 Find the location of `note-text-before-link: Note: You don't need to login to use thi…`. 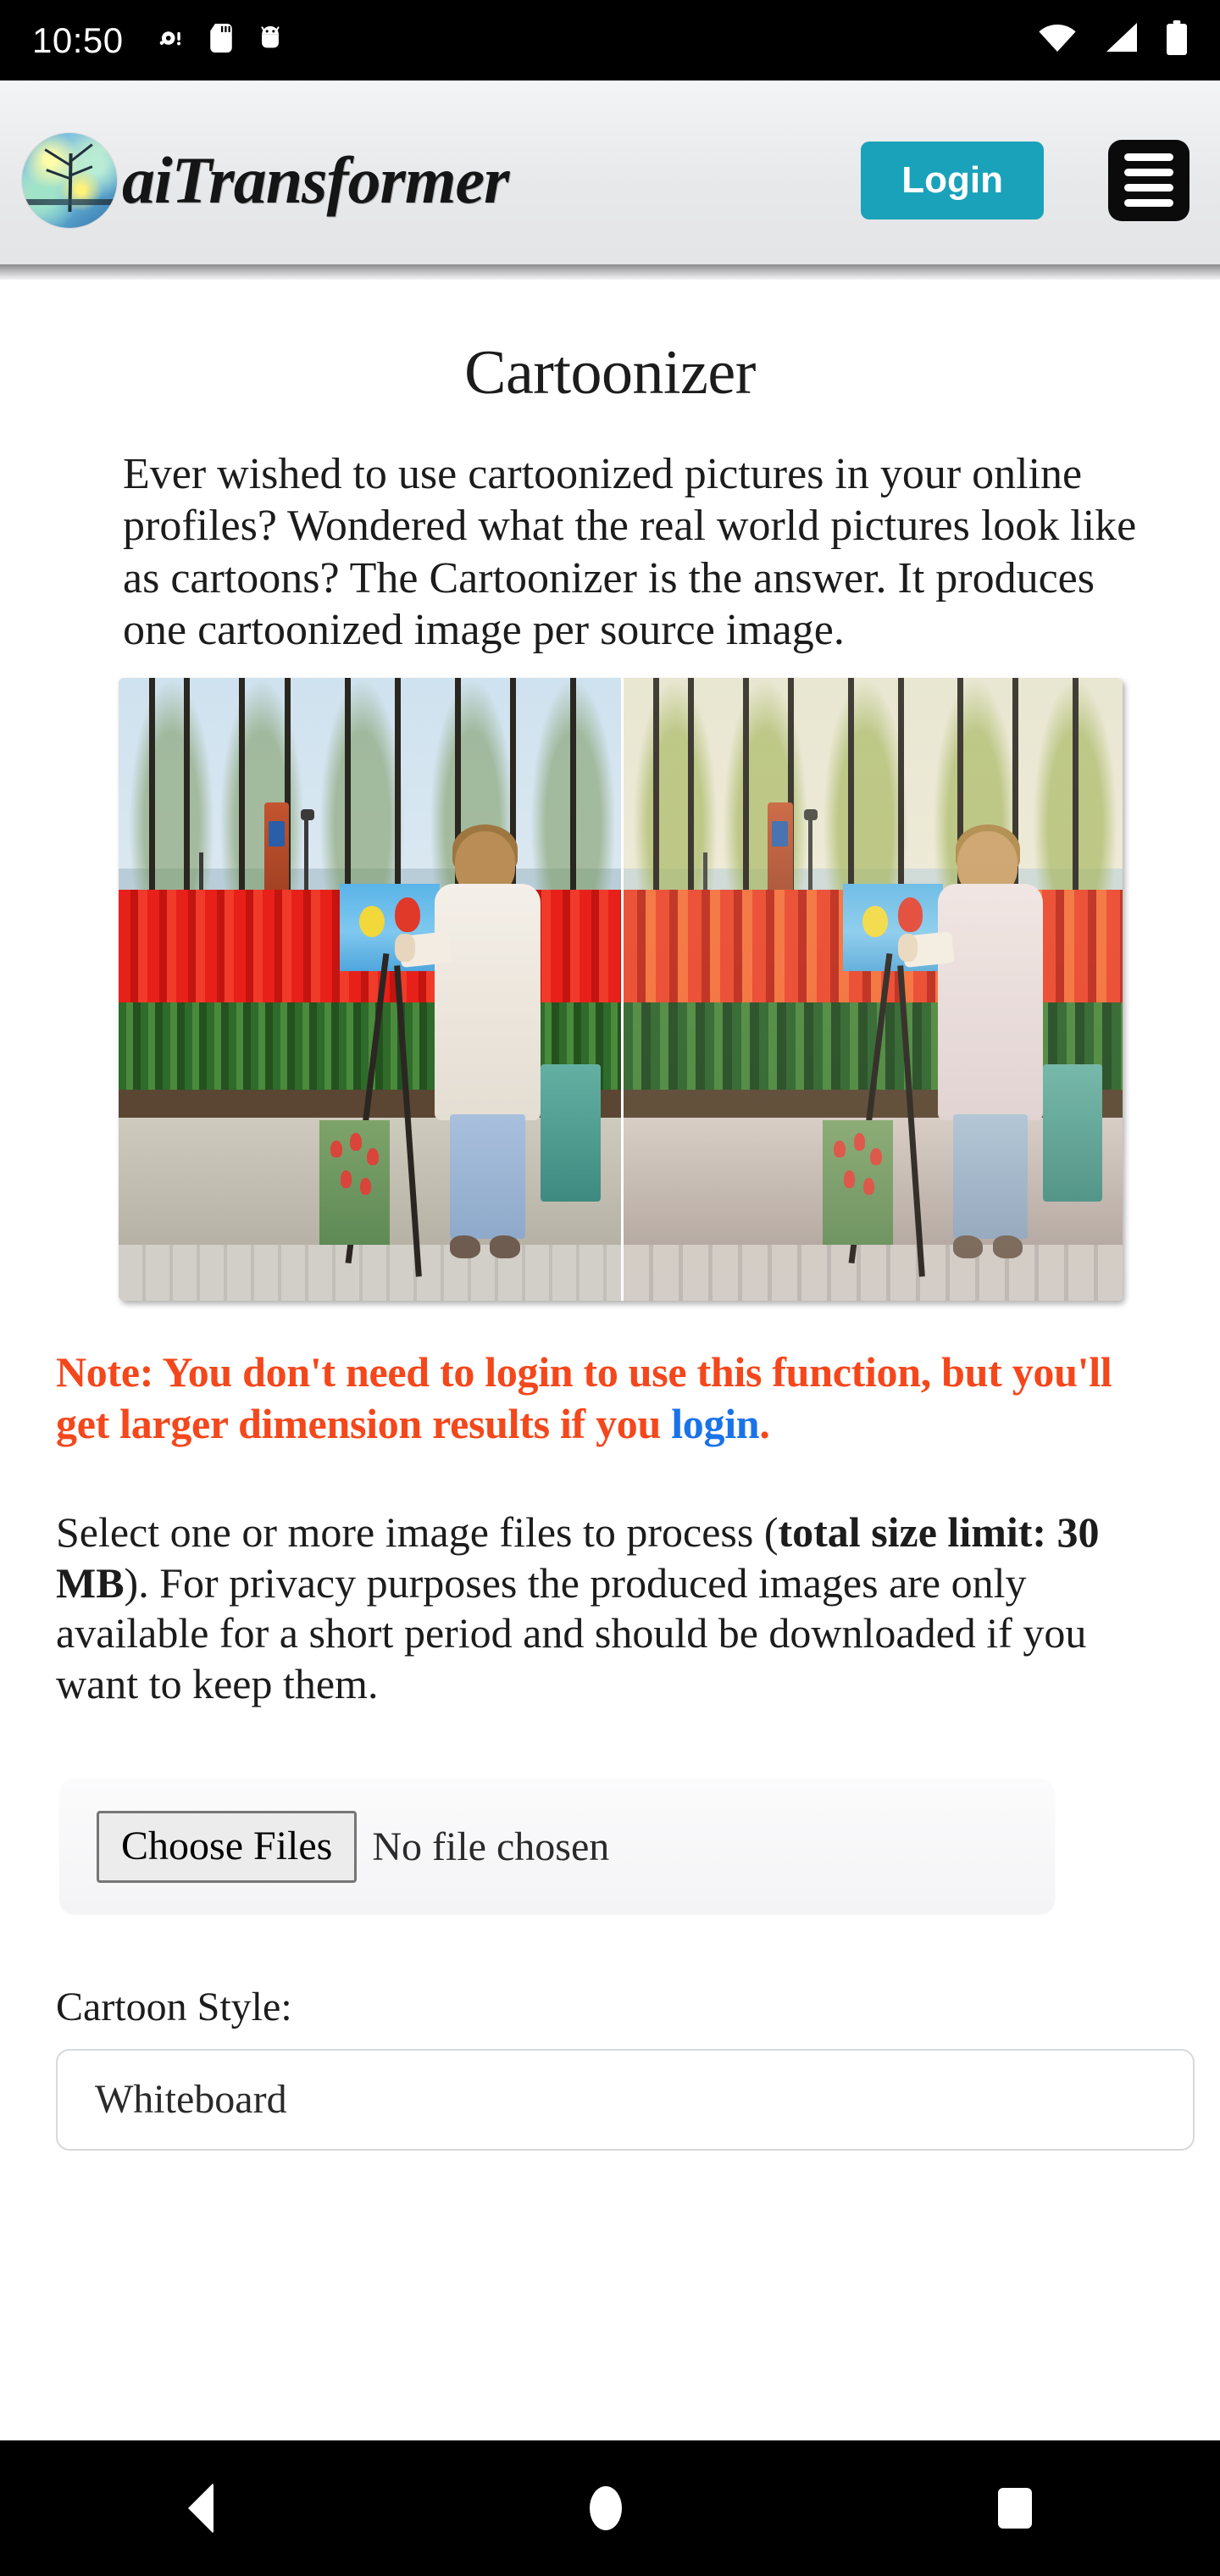

note-text-before-link: Note: You don't need to login to use thi… is located at coordinates (584, 1398).